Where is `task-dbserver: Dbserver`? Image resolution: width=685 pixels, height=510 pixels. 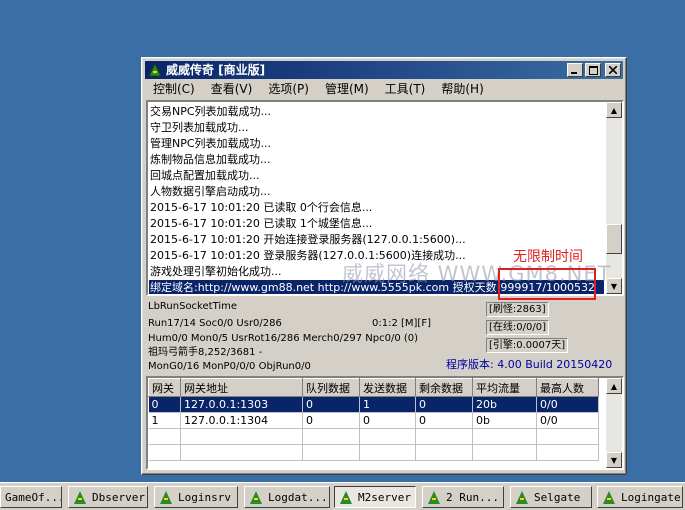
task-dbserver: Dbserver is located at coordinates (108, 497).